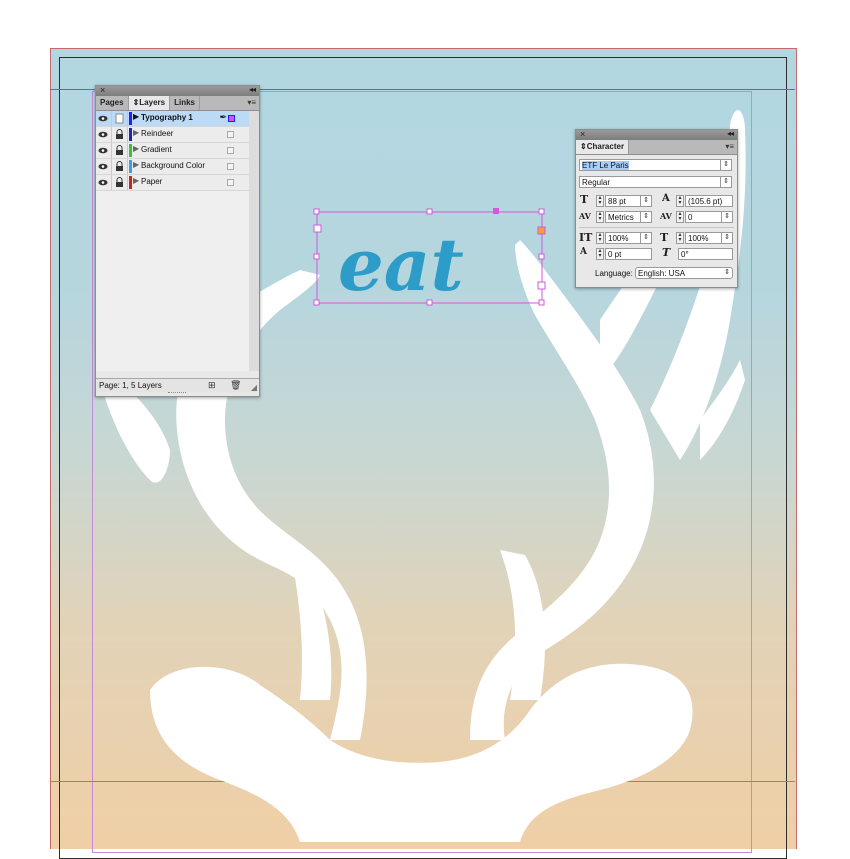 The image size is (850, 859). What do you see at coordinates (177, 394) in the screenshot?
I see `panel-drag-handle` at bounding box center [177, 394].